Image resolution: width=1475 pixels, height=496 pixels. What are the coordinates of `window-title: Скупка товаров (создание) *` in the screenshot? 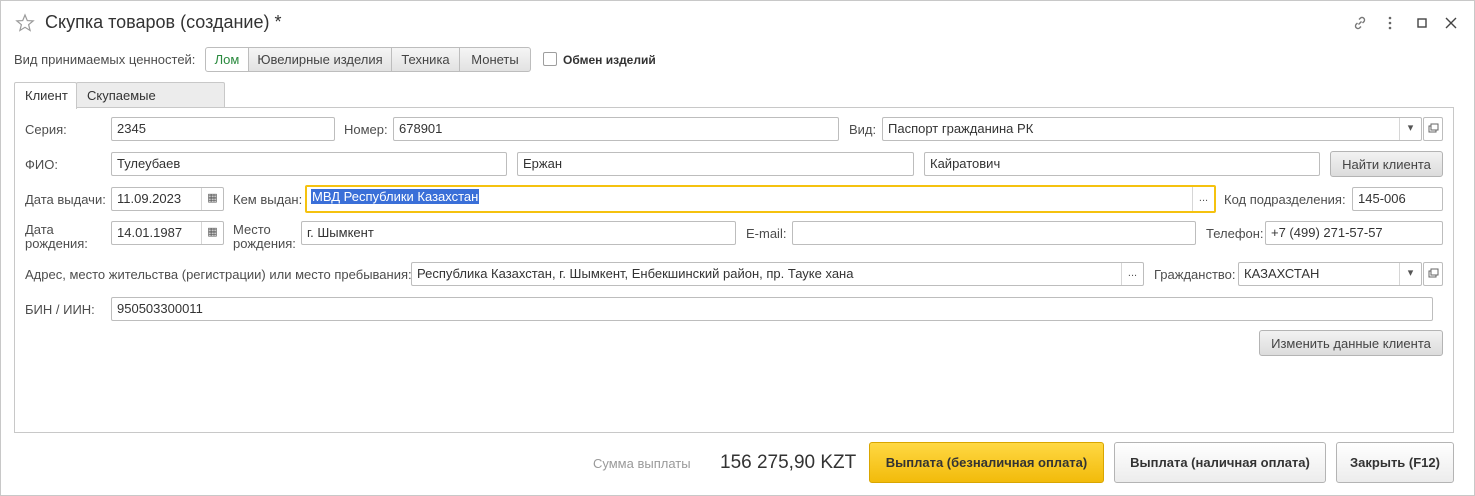 It's located at (163, 22).